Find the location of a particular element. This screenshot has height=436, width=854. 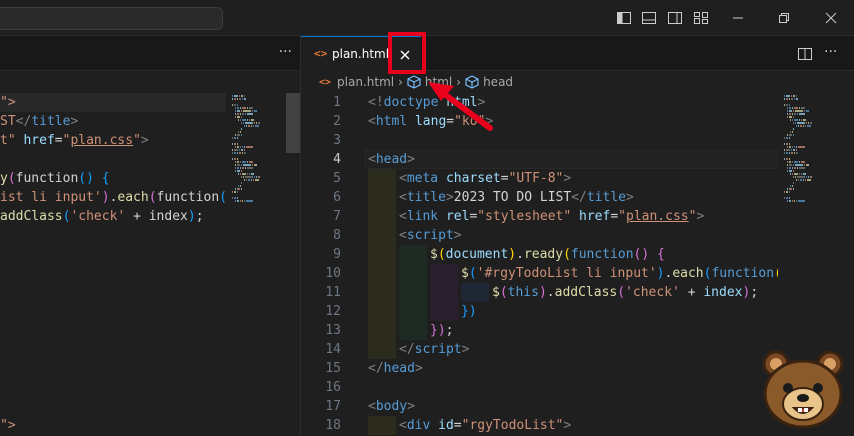

code-token: ( is located at coordinates (621, 292).